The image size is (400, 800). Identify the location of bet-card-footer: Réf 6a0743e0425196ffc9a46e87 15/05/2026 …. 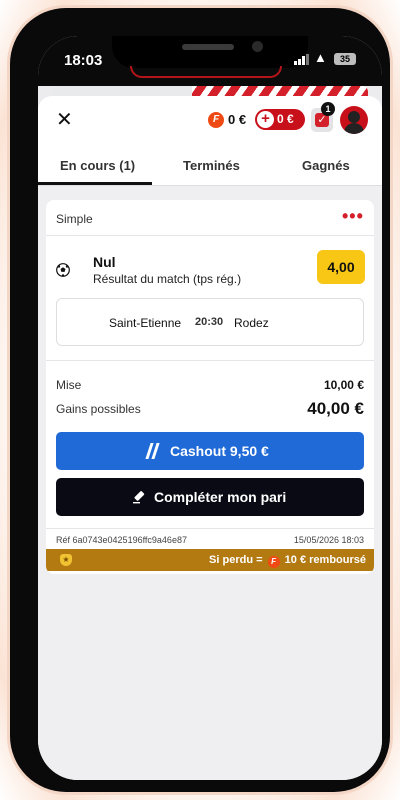
(210, 538).